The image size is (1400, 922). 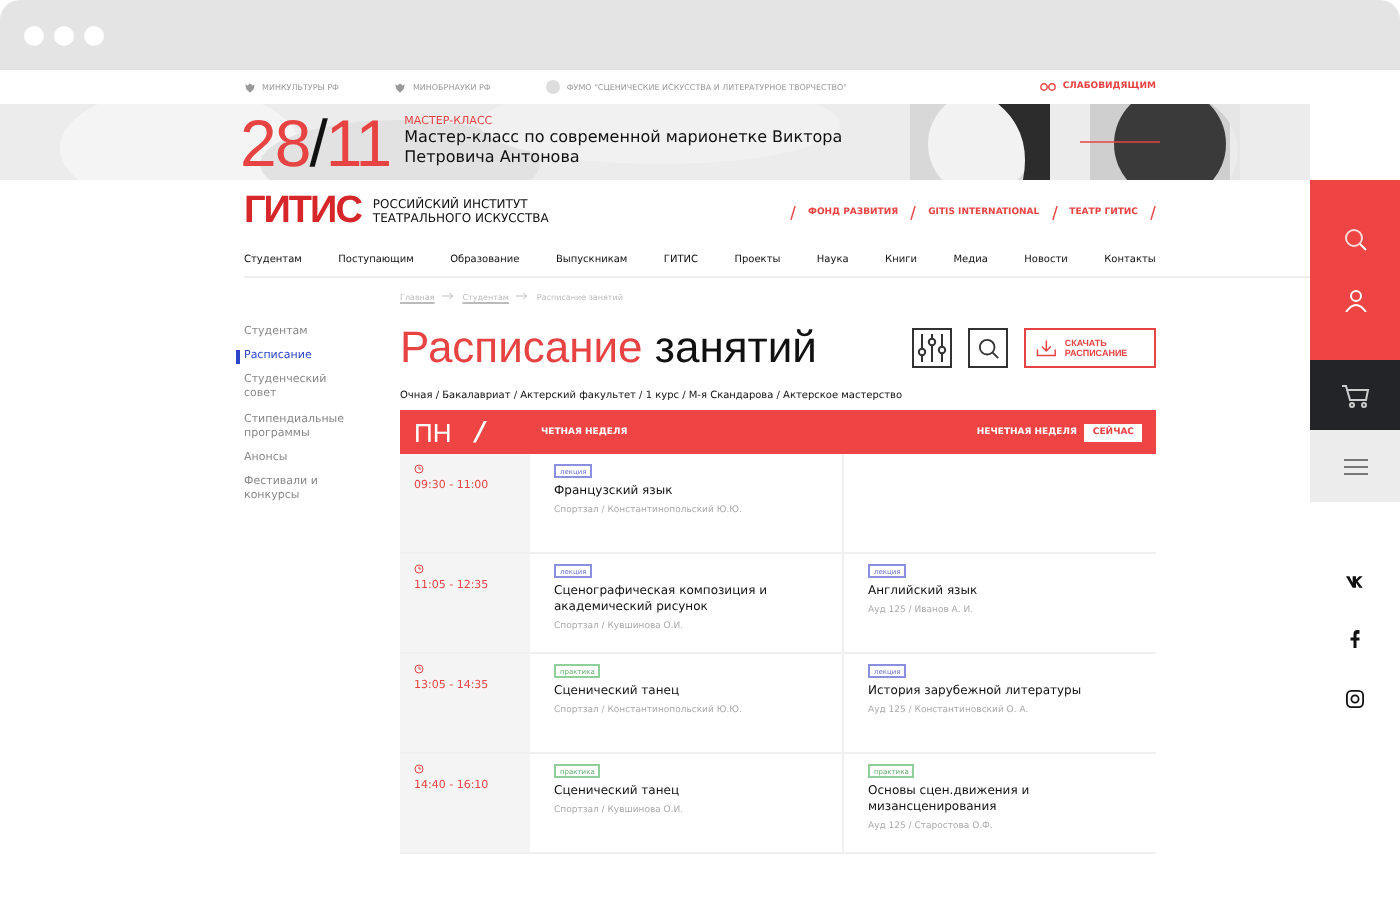 What do you see at coordinates (358, 142) in the screenshot?
I see `banner-month: 11` at bounding box center [358, 142].